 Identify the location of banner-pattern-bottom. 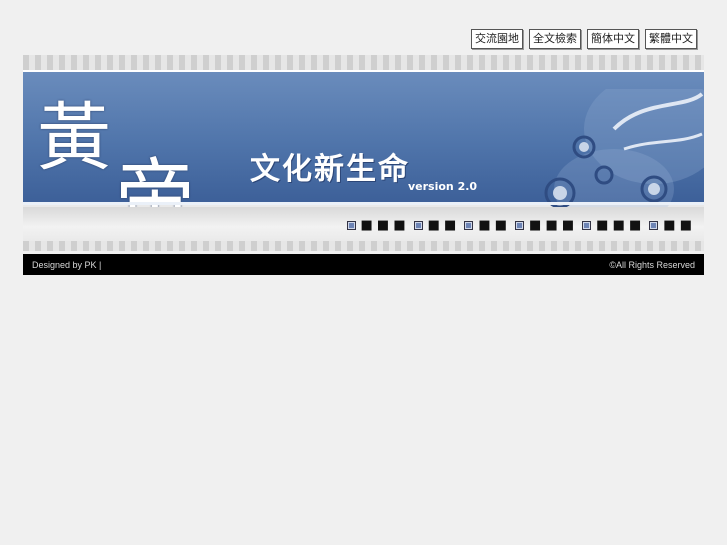
(363, 246).